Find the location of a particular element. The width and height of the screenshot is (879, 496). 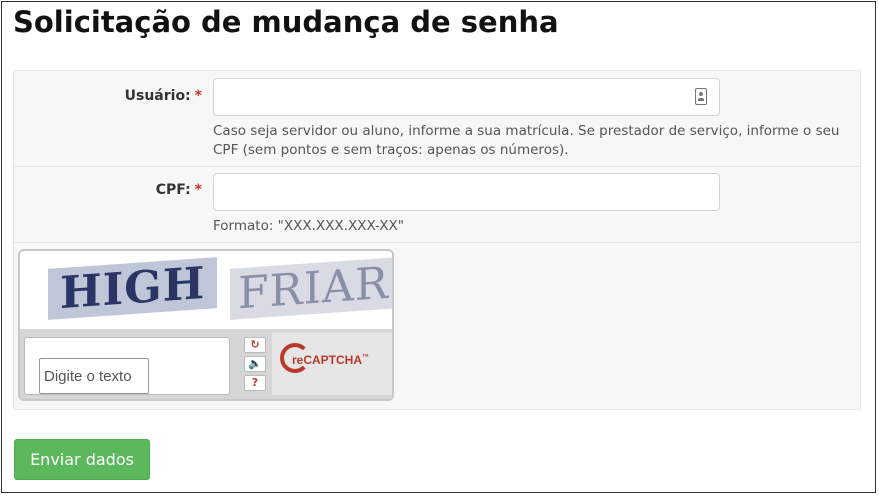

captcha-controls: ↻ 🔈 ? reCAPTCHA™ is located at coordinates (206, 366).